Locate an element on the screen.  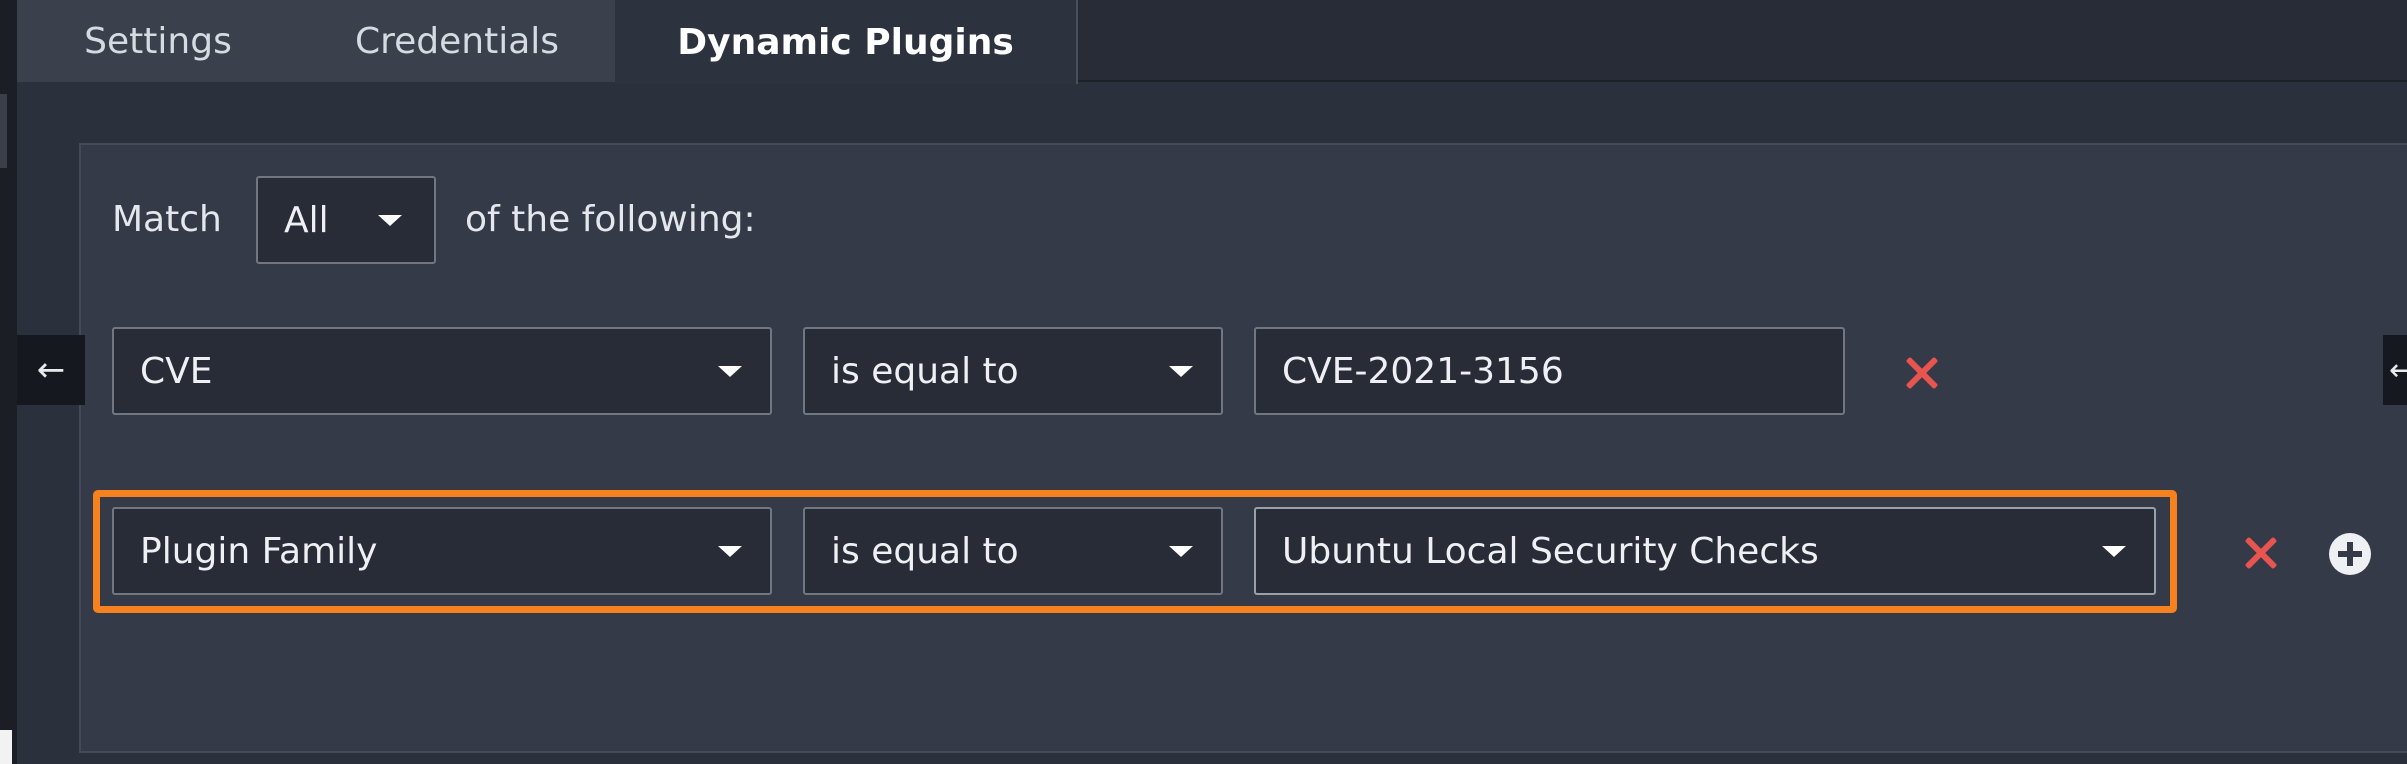
left-edge-foot is located at coordinates (6, 747).